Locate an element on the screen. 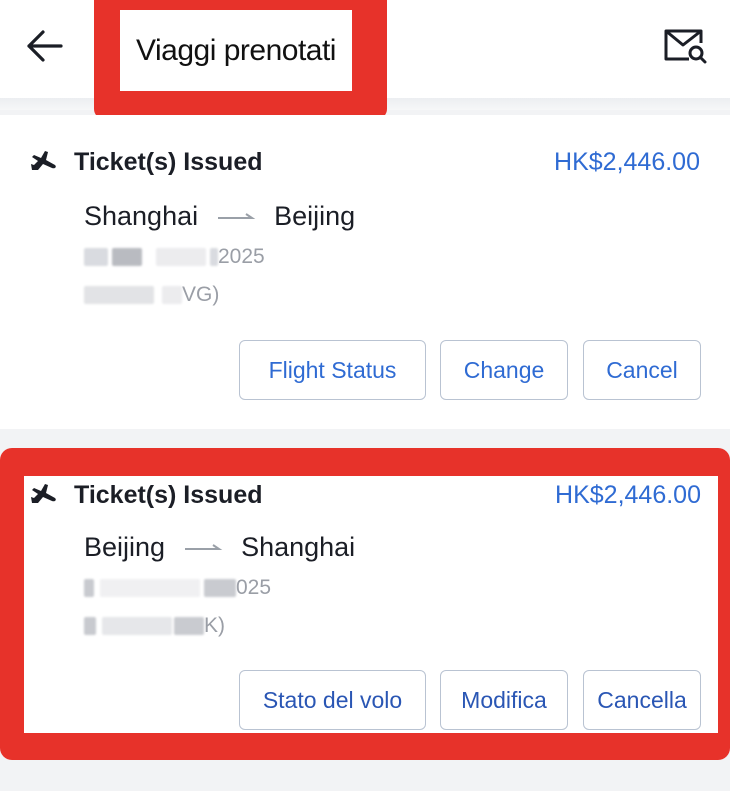 This screenshot has width=730, height=791. arrow-left-icon is located at coordinates (45, 46).